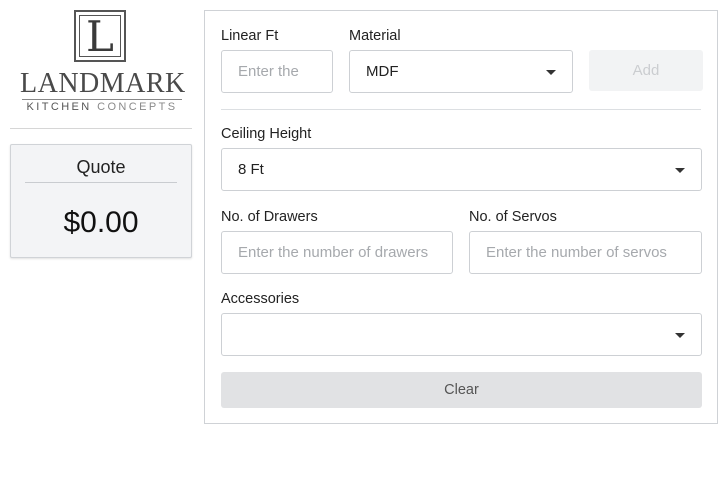 This screenshot has height=500, width=725. I want to click on ceiling-height-select: 8 Ft, so click(461, 169).